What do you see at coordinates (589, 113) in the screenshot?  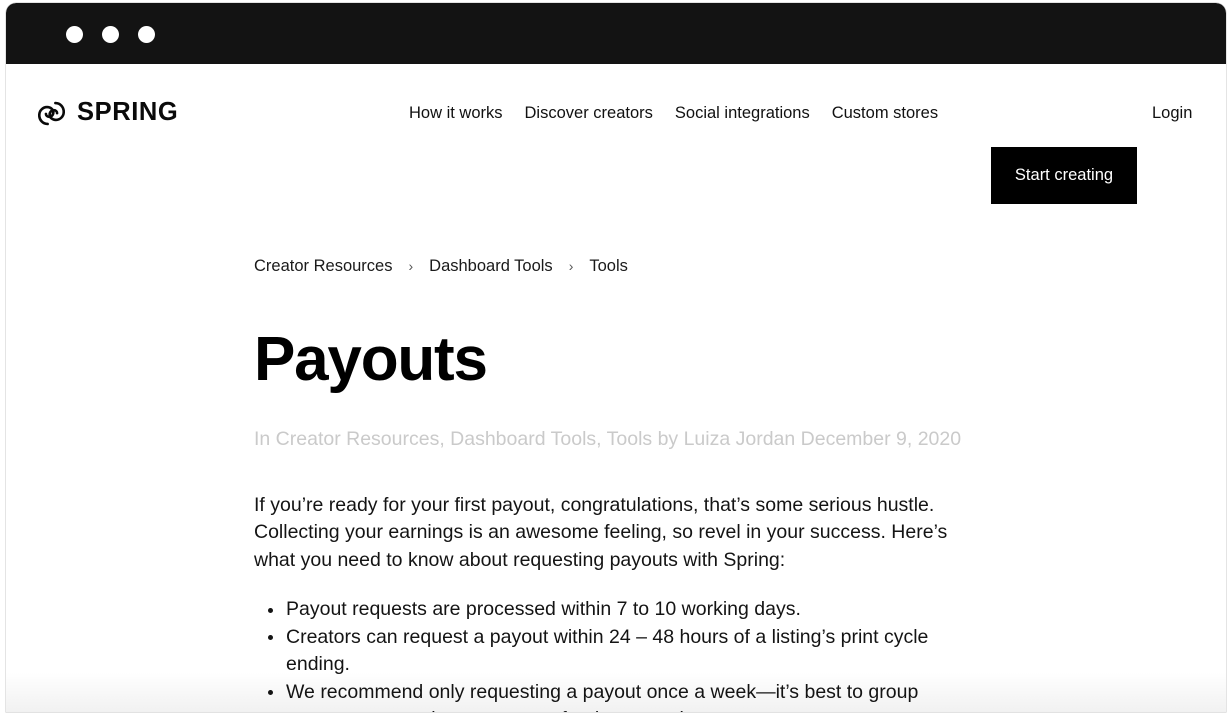 I see `nav-item-discover-creators: Discover creators` at bounding box center [589, 113].